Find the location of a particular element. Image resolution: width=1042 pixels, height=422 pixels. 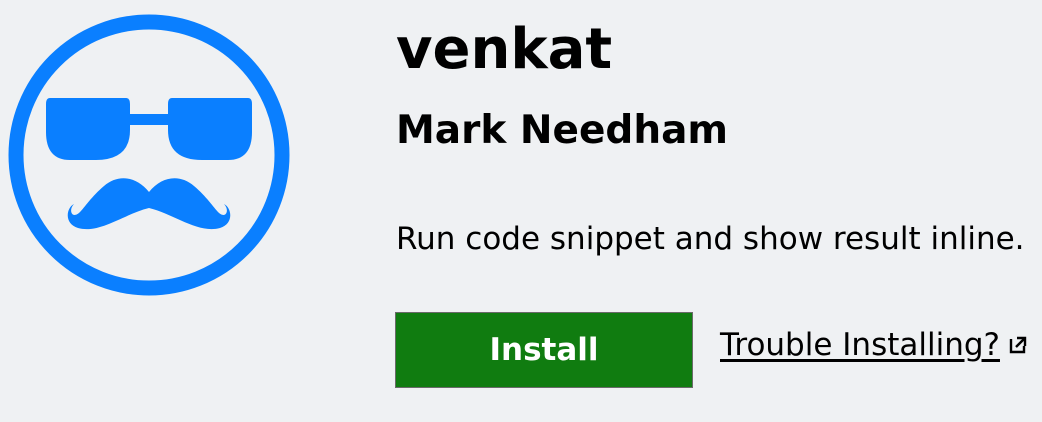

extension-description: Run code snippet and show result inline. is located at coordinates (710, 239).